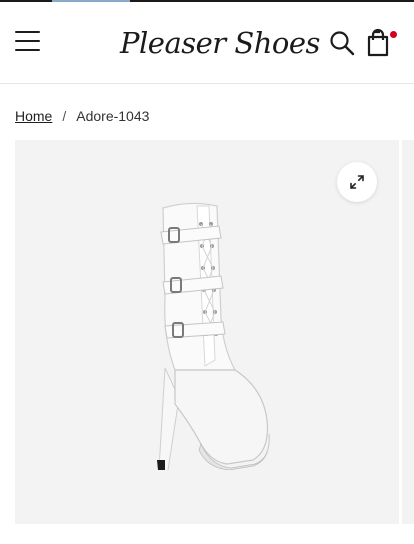 Image resolution: width=414 pixels, height=544 pixels. Describe the element at coordinates (393, 34) in the screenshot. I see `cart-notification-badge` at that location.